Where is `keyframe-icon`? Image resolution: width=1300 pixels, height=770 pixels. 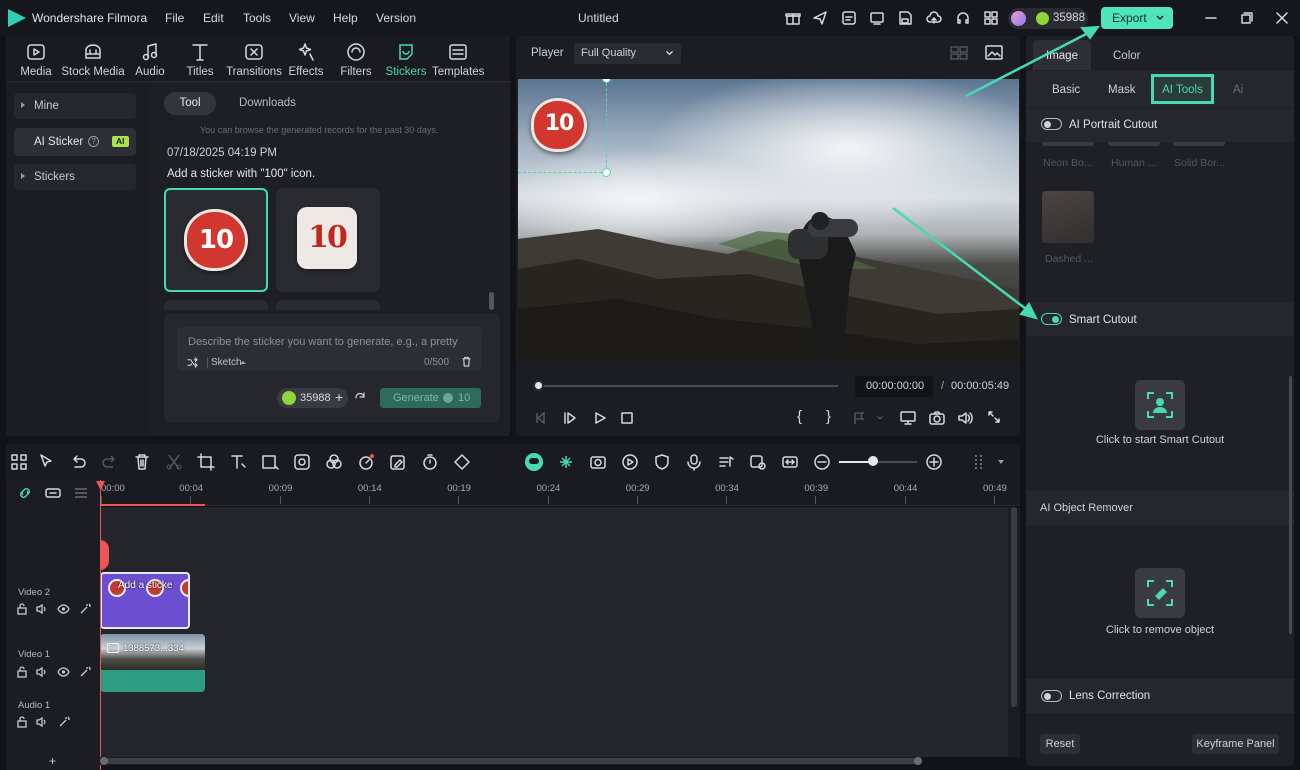
keyframe-icon is located at coordinates (462, 462).